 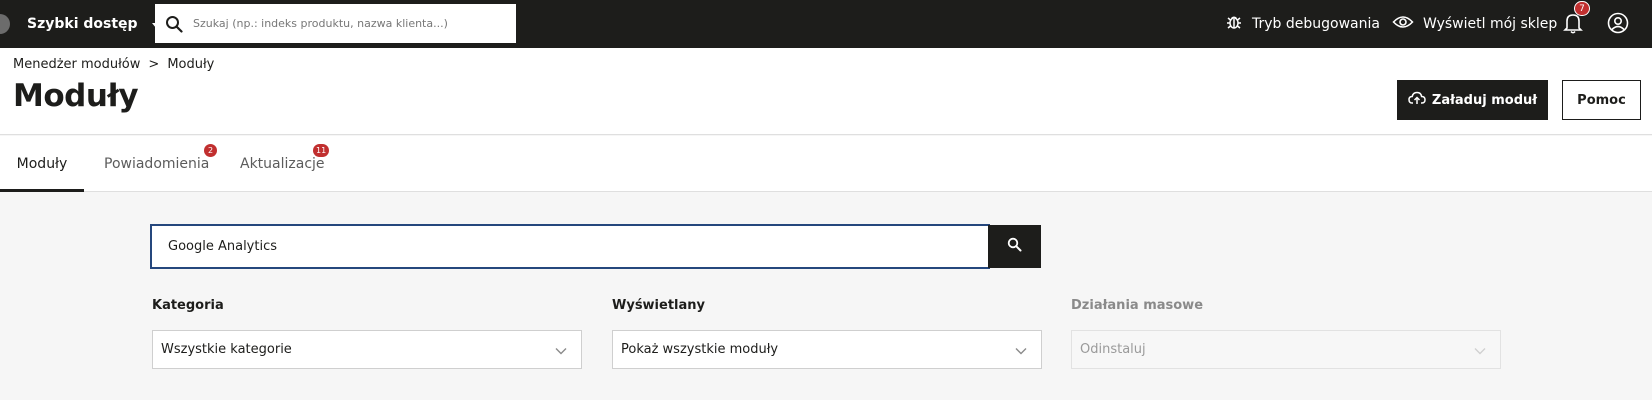 What do you see at coordinates (188, 305) in the screenshot?
I see `category-filter-label: Kategoria` at bounding box center [188, 305].